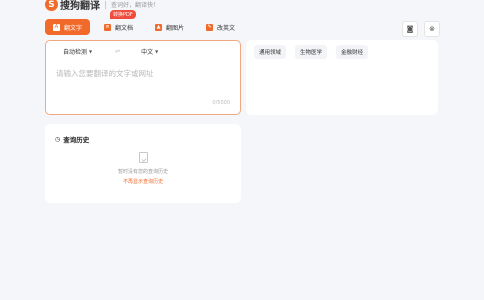 The width and height of the screenshot is (484, 300). Describe the element at coordinates (175, 28) in the screenshot. I see `tab-label: 翻图片` at that location.